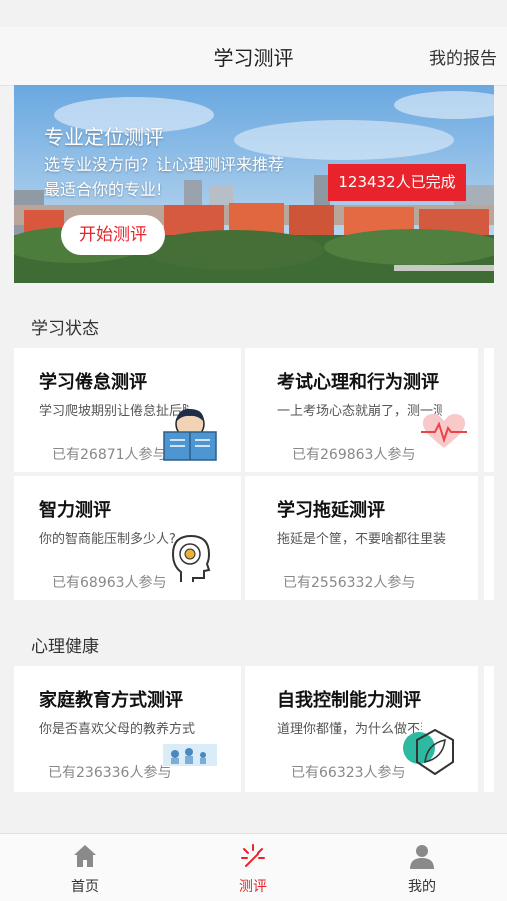  Describe the element at coordinates (85, 887) in the screenshot. I see `tab-home-label: 首页` at that location.